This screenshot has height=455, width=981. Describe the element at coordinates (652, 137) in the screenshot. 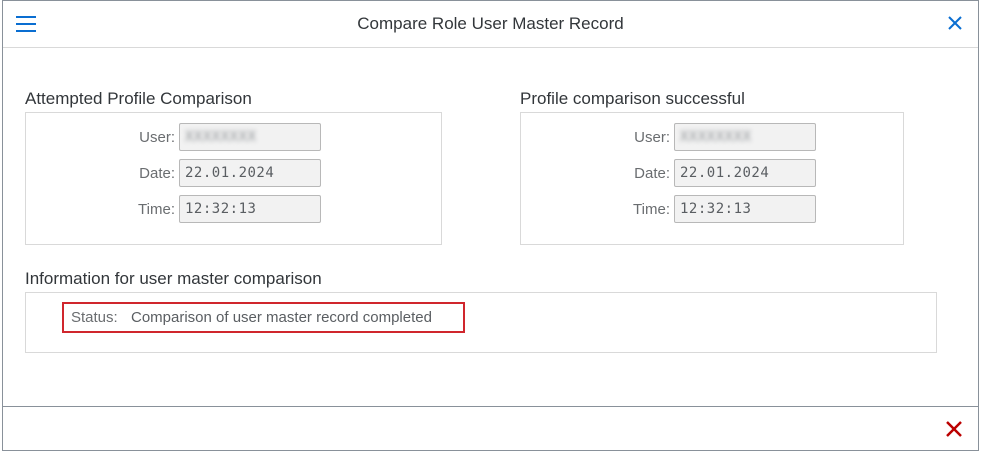

I see `successful-user-label: User:` at that location.